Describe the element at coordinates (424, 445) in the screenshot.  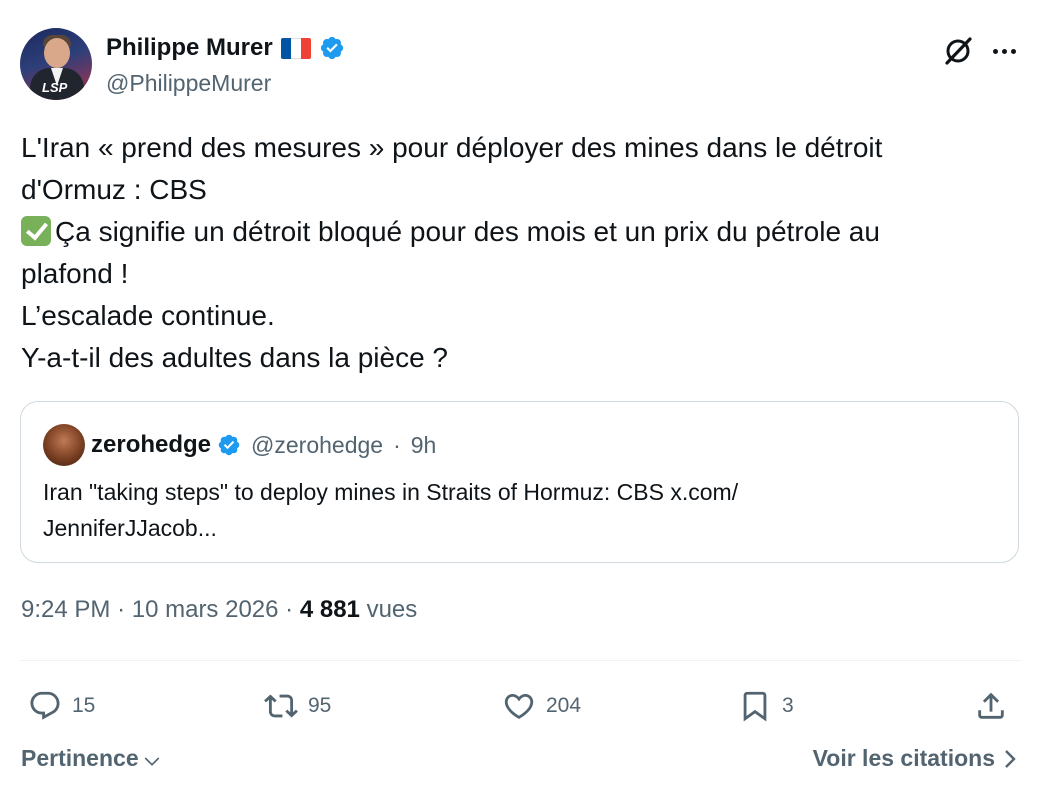
I see `quote-time: 9h` at that location.